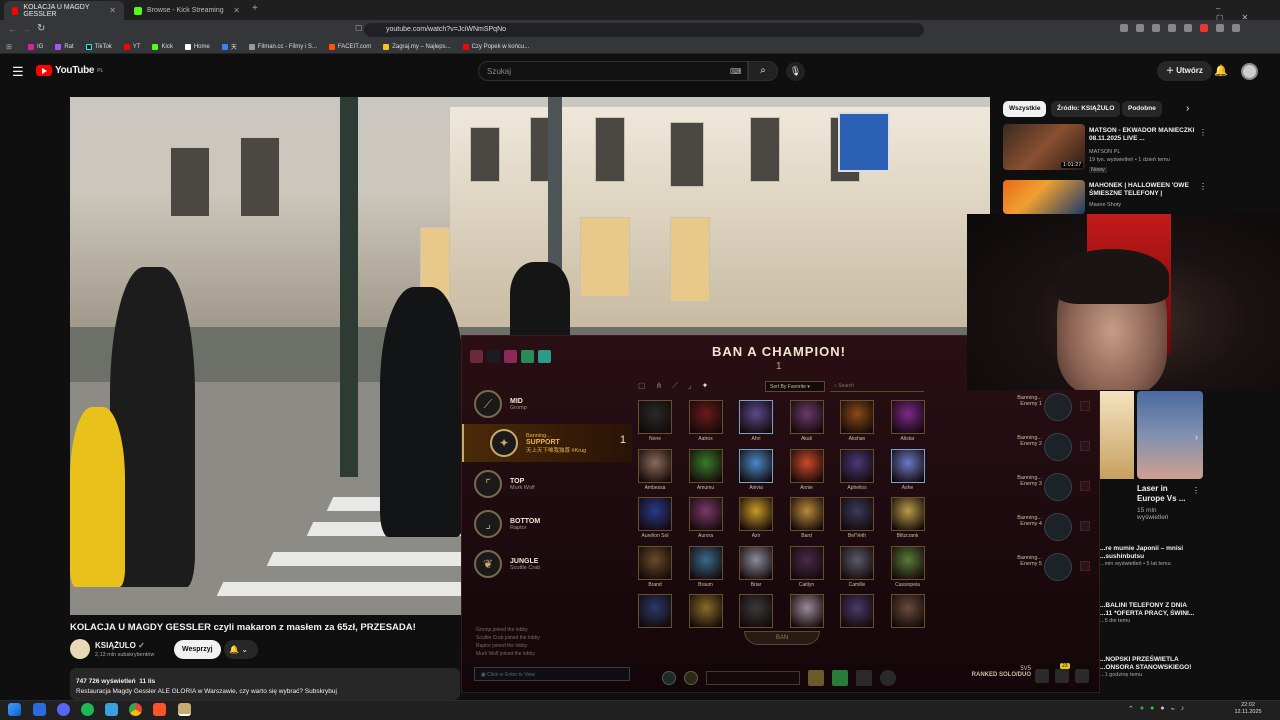  I want to click on filter-jungle-icon: ⋔, so click(659, 386).